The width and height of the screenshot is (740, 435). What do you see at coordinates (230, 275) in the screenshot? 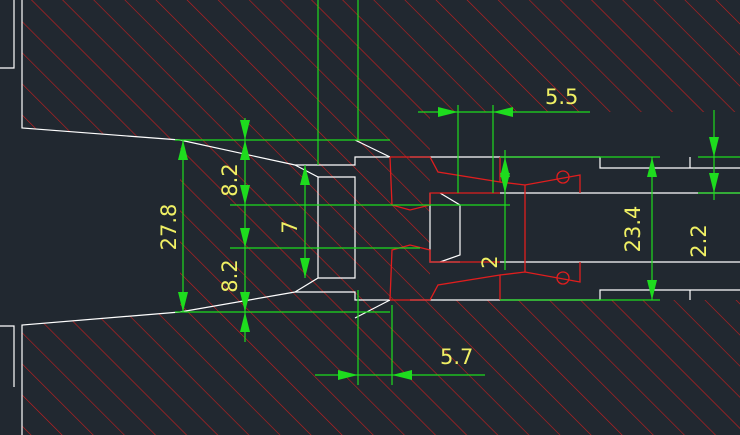
I see `dim-lower-gap: 8.2` at bounding box center [230, 275].